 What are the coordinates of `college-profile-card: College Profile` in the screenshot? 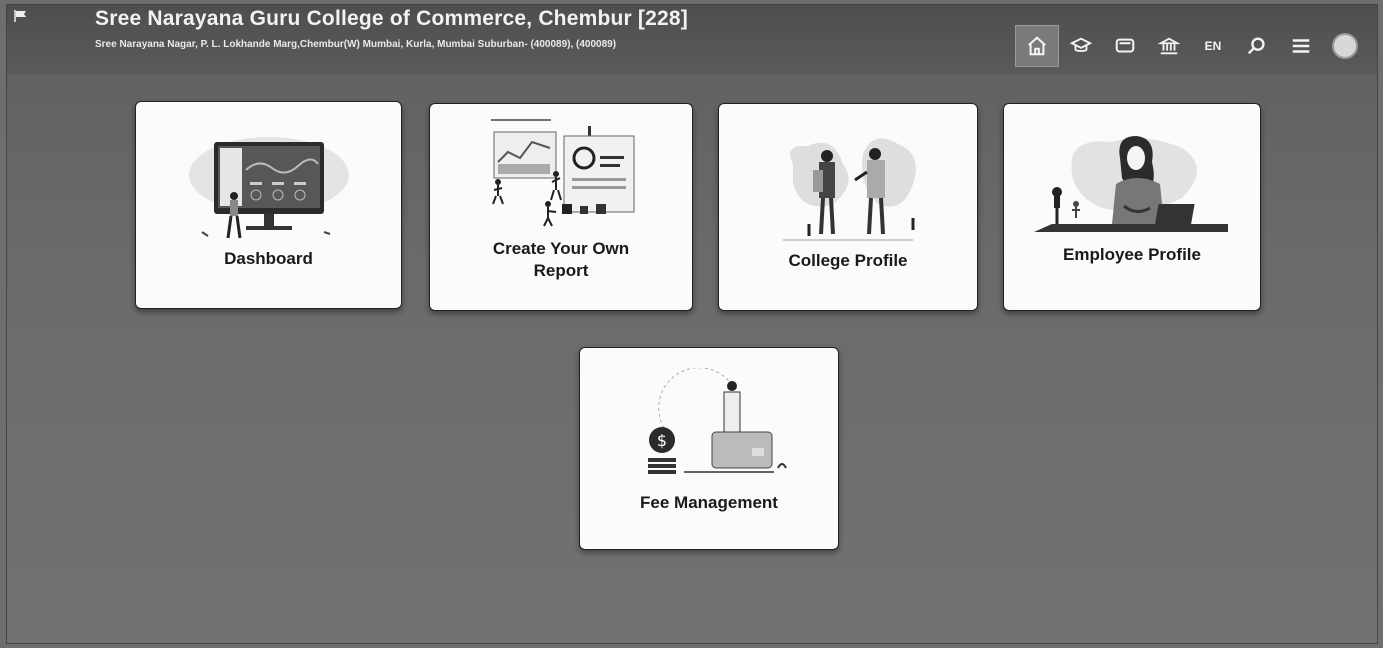 It's located at (848, 207).